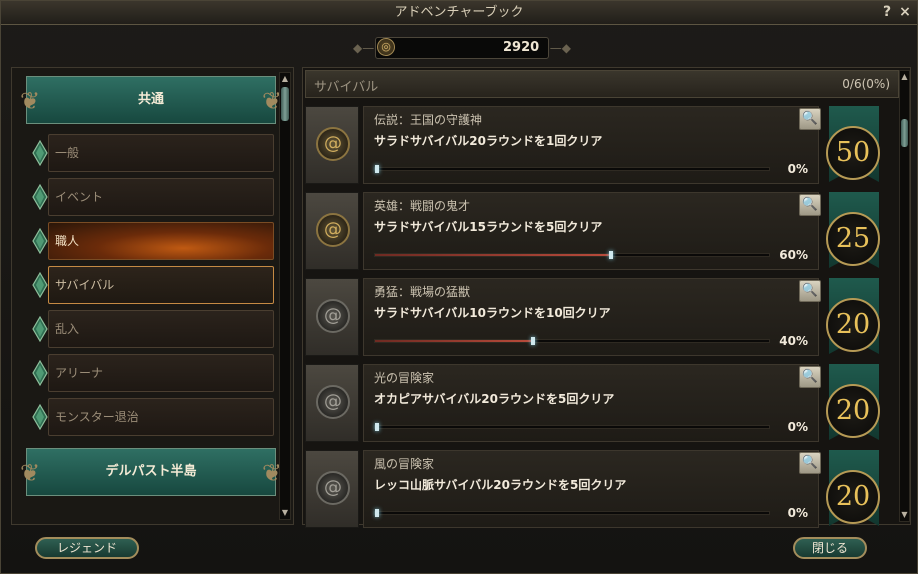 This screenshot has width=918, height=574. Describe the element at coordinates (30, 101) in the screenshot. I see `scroll-ornament-icon: ❦` at that location.